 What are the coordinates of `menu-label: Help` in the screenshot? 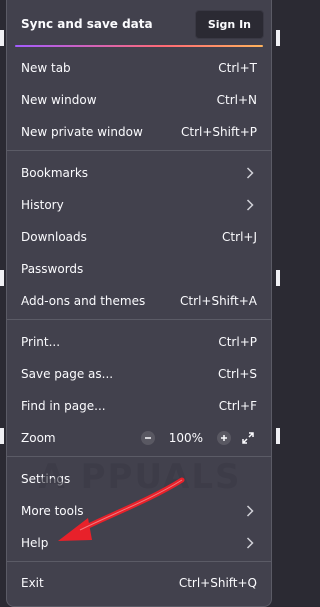 It's located at (35, 543).